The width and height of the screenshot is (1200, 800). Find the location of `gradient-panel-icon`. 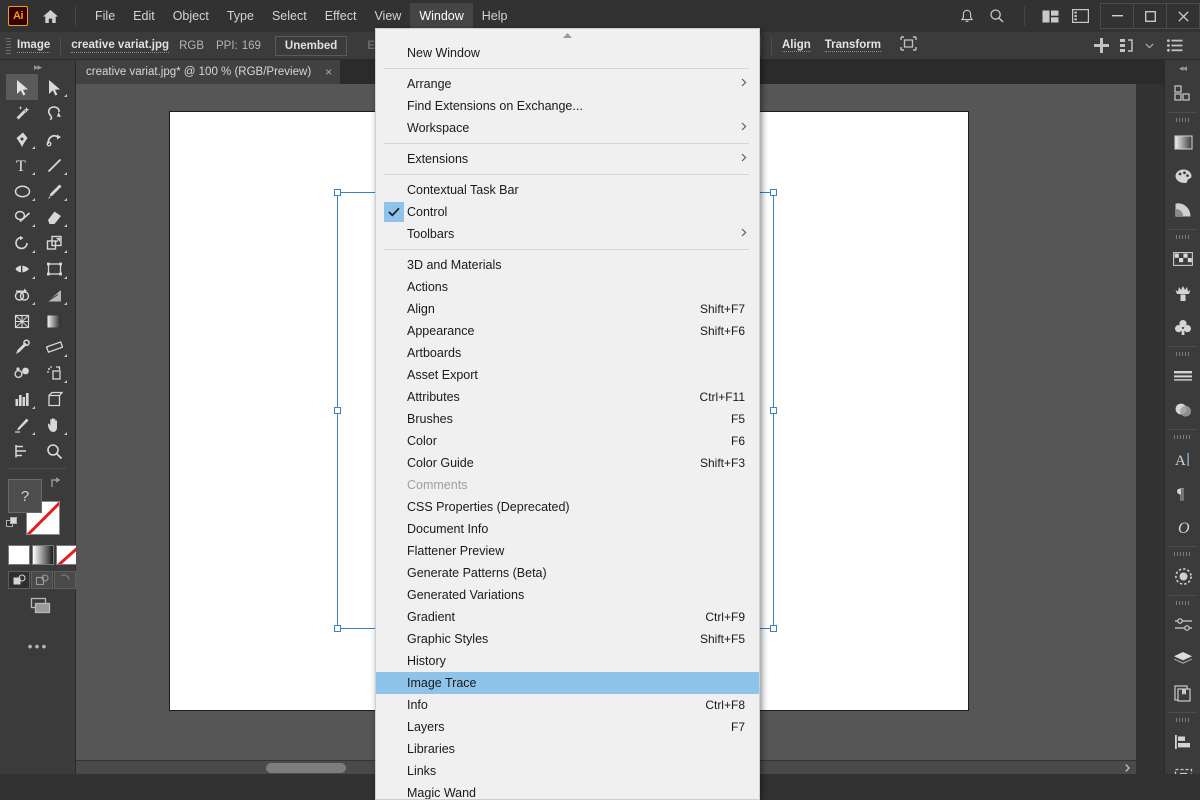

gradient-panel-icon is located at coordinates (1182, 142).